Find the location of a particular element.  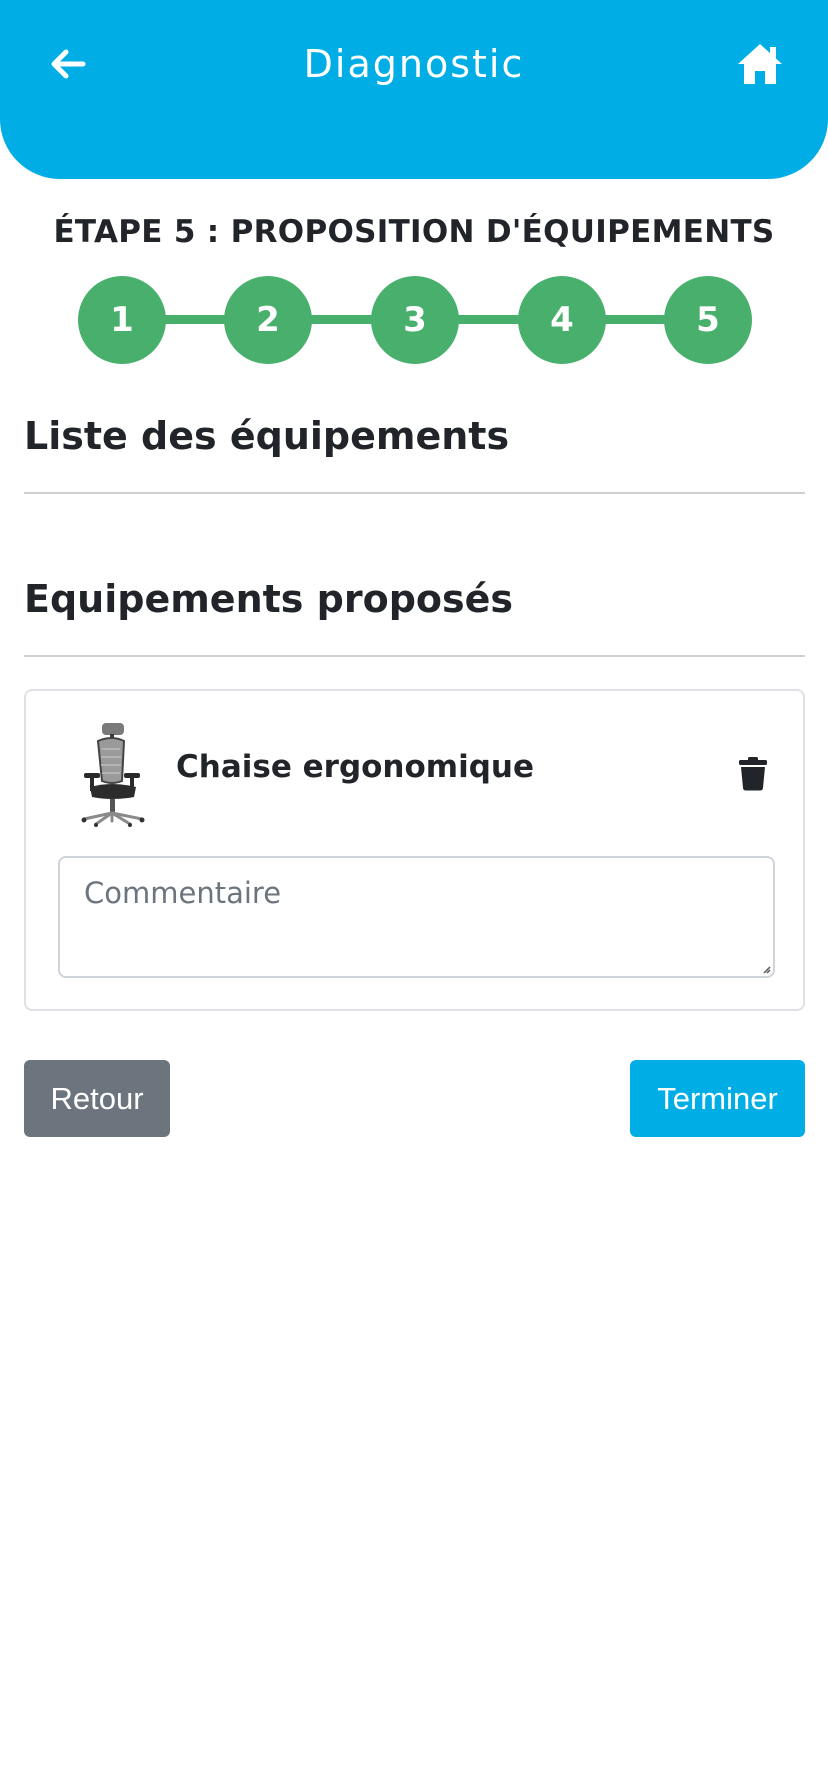

trash-icon is located at coordinates (753, 774).